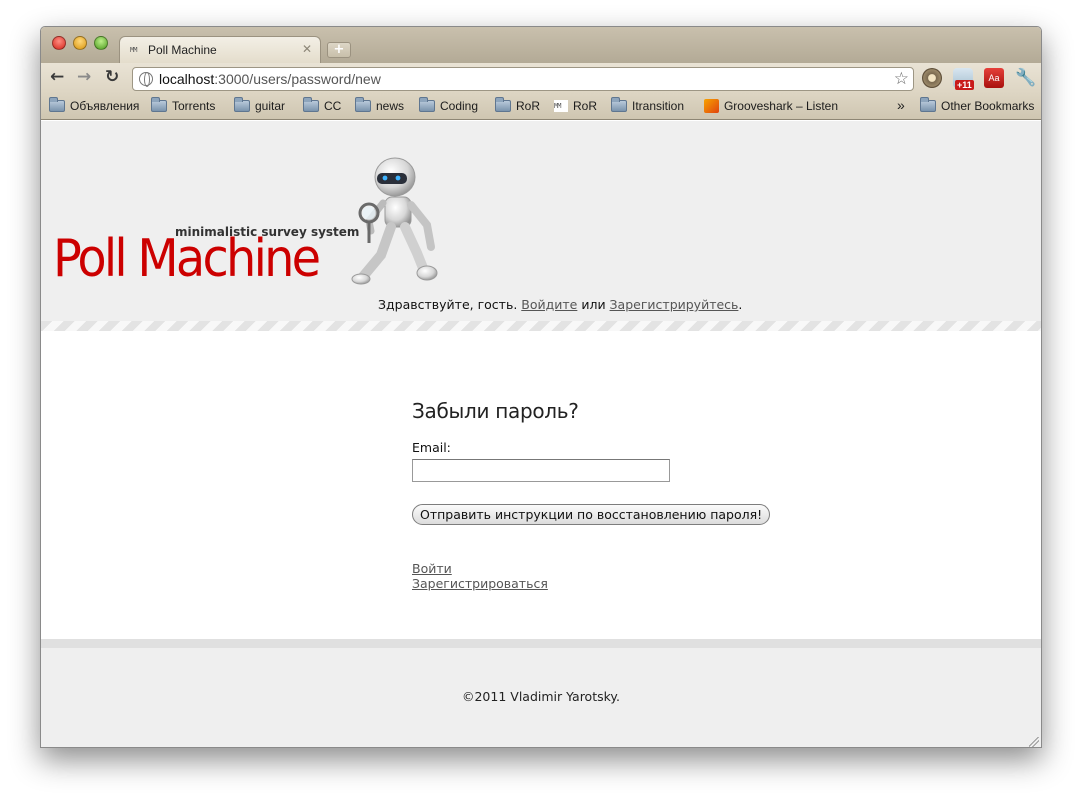 This screenshot has width=1082, height=803. Describe the element at coordinates (133, 49) in the screenshot. I see `site-favicon-icon: MM` at that location.